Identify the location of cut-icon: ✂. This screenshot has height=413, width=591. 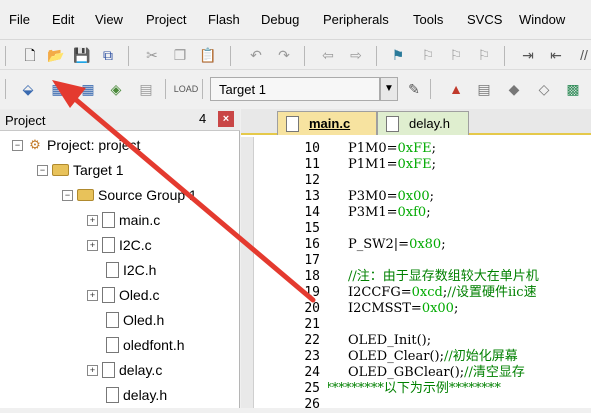
(152, 55).